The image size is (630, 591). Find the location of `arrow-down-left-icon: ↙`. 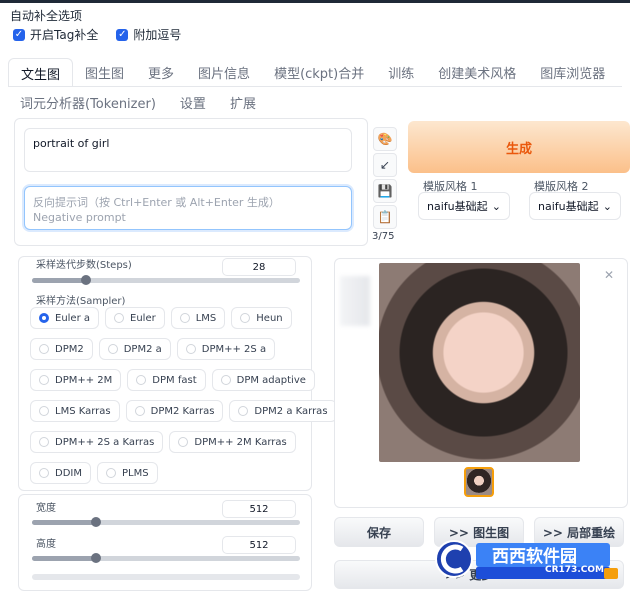

arrow-down-left-icon: ↙ is located at coordinates (385, 165).